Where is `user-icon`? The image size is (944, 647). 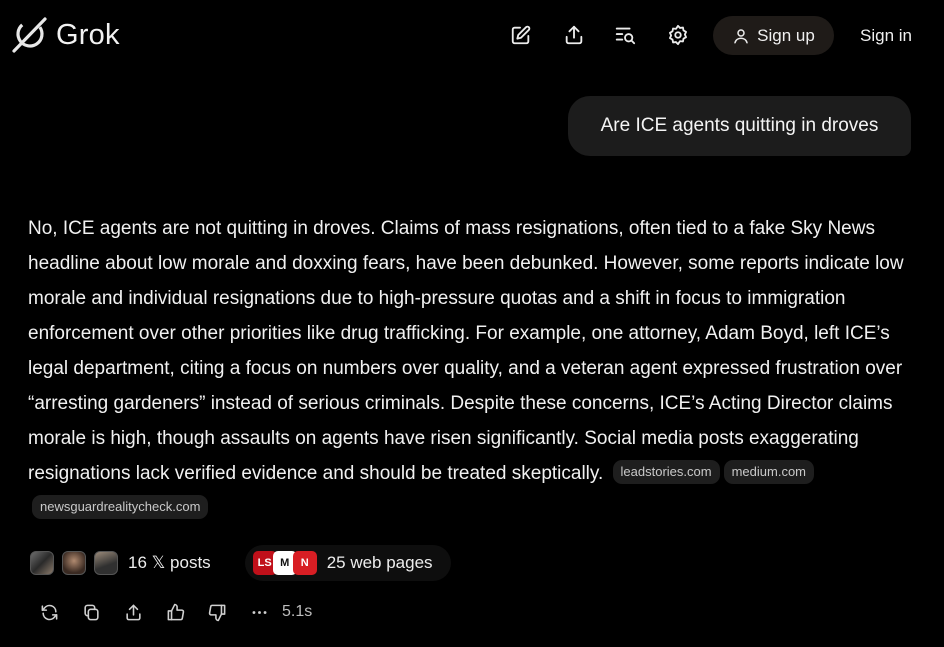 user-icon is located at coordinates (741, 35).